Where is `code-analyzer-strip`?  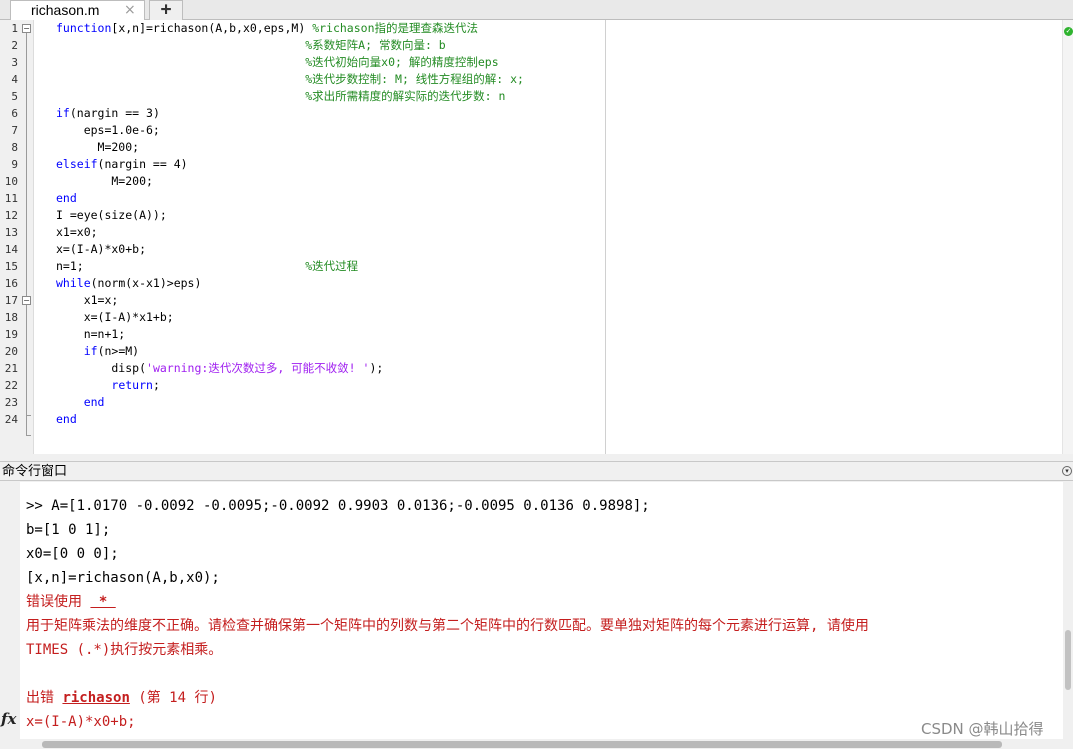
code-analyzer-strip is located at coordinates (1067, 237).